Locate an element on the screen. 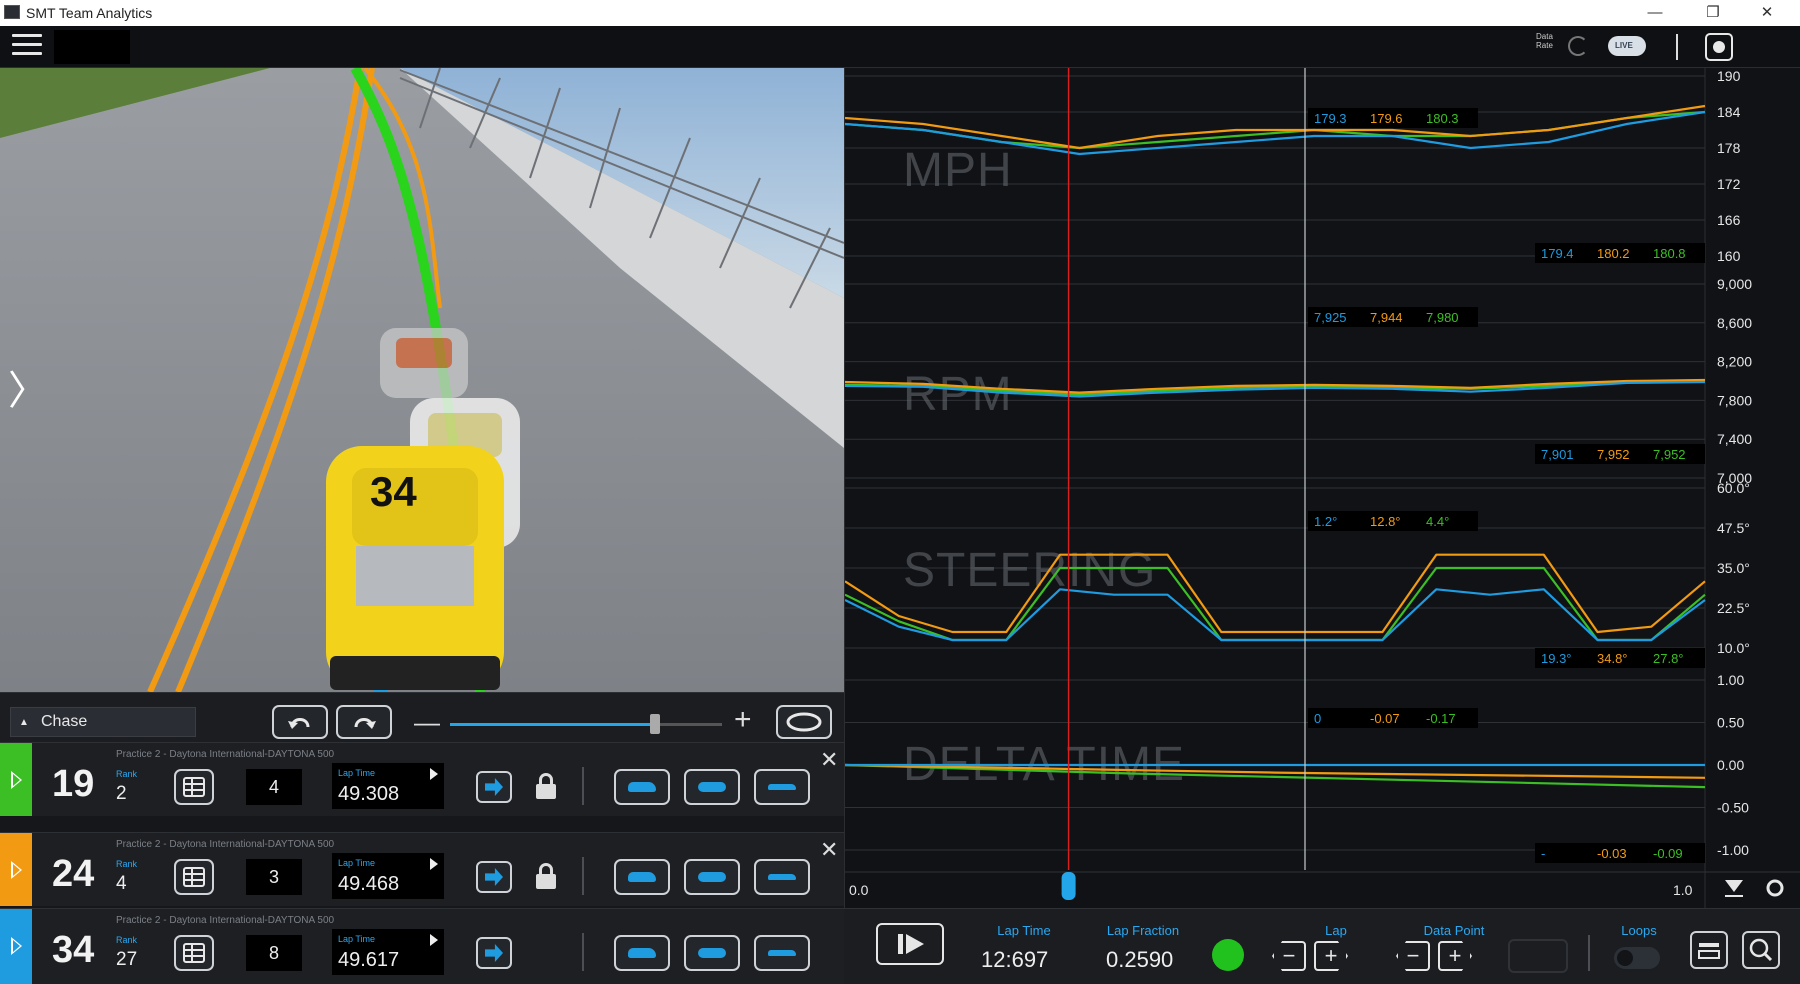 The width and height of the screenshot is (1800, 984). live-status-indicator is located at coordinates (1228, 955).